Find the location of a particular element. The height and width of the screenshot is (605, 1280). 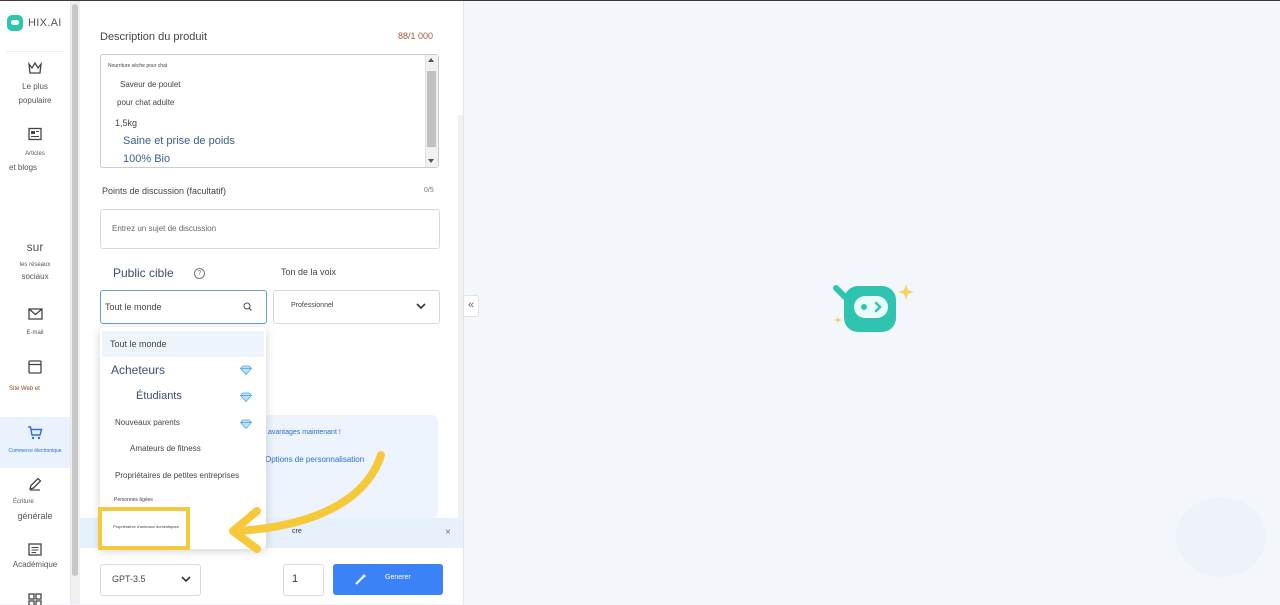

audience-label: Public cible is located at coordinates (143, 273).